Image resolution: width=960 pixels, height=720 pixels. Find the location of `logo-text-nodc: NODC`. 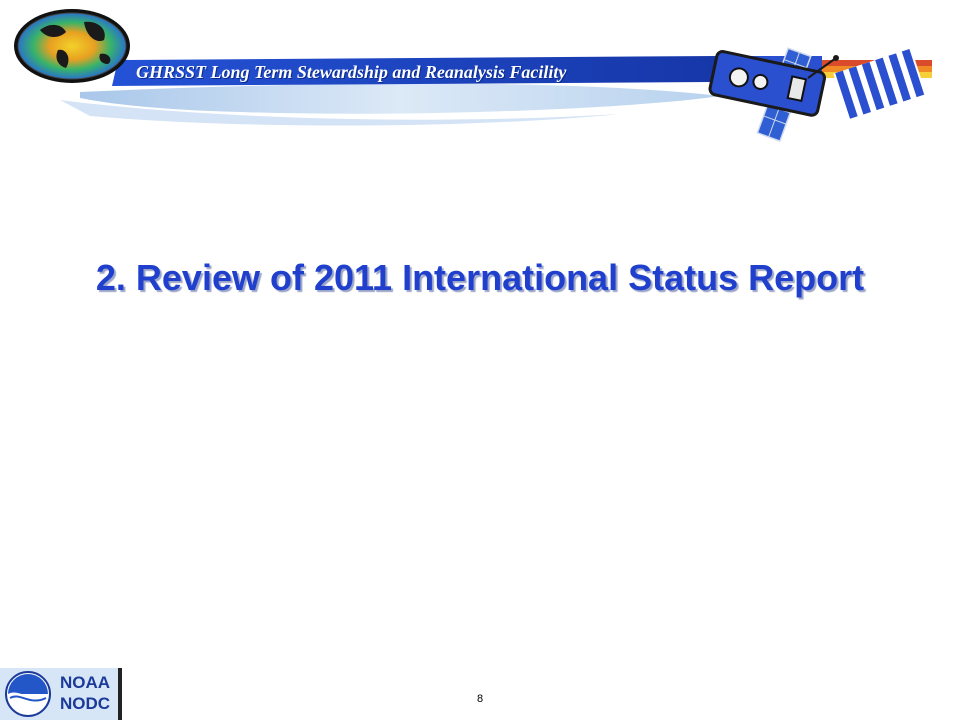

logo-text-nodc: NODC is located at coordinates (85, 703).